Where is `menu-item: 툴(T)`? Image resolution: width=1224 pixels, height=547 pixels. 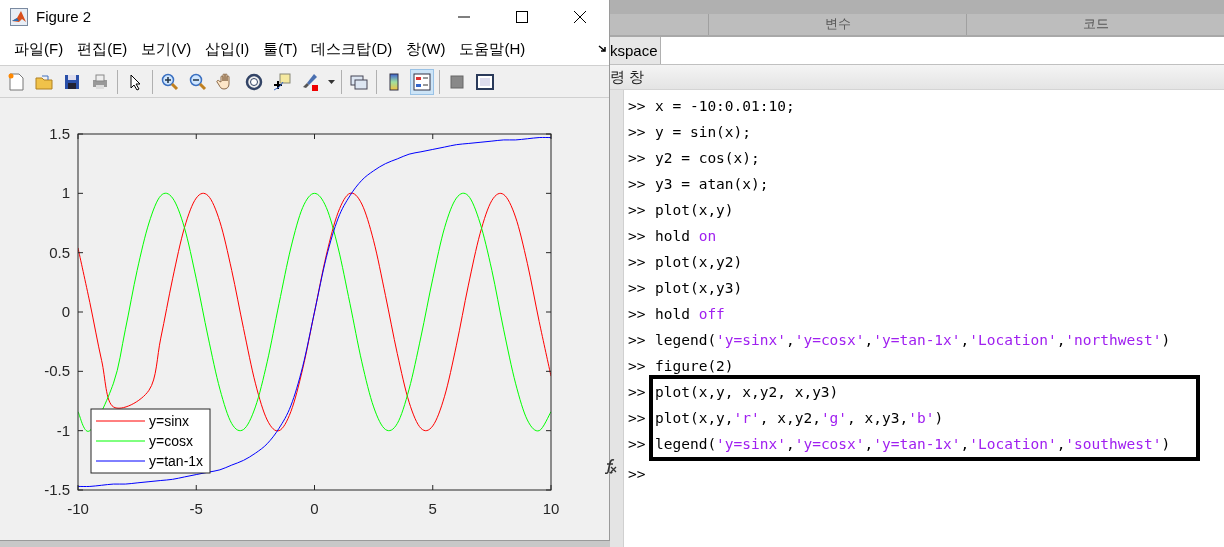
menu-item: 툴(T) is located at coordinates (280, 49).